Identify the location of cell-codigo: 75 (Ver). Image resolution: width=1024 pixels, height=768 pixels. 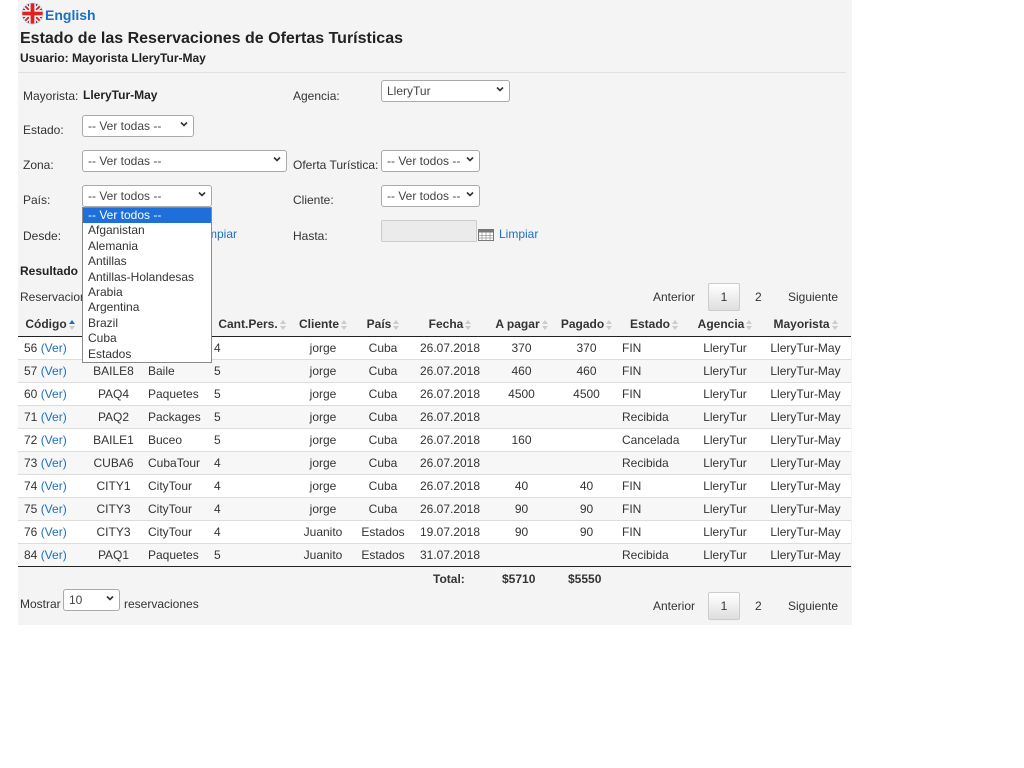
(50, 509).